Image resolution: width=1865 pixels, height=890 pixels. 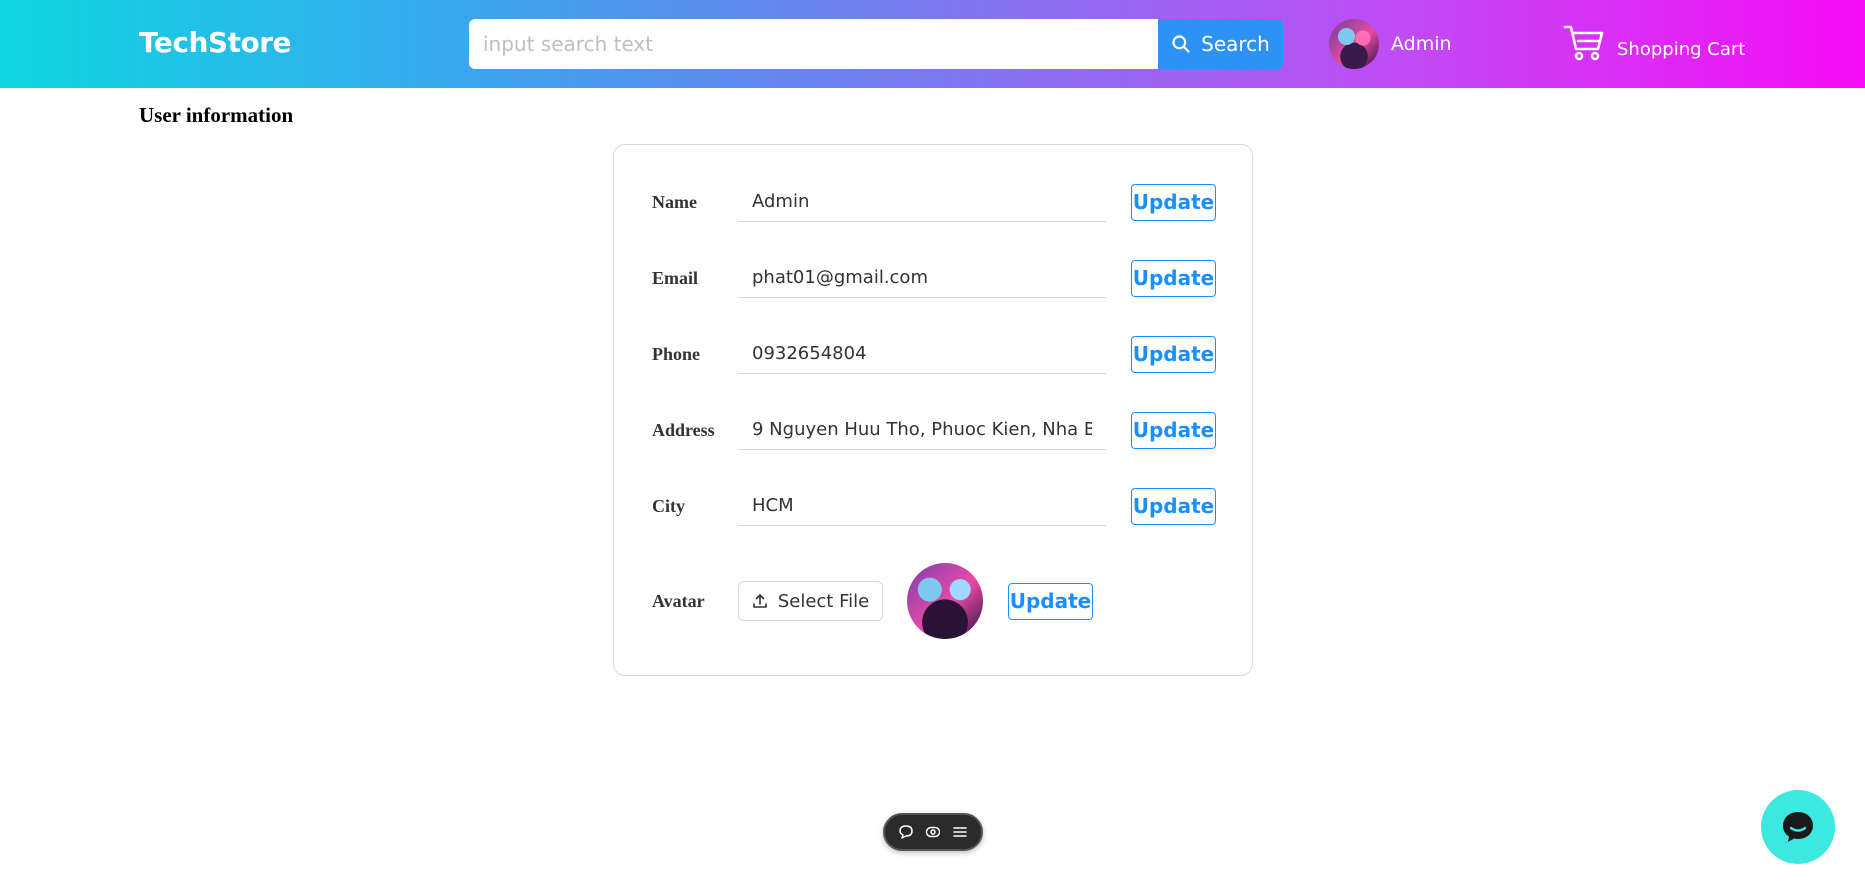 What do you see at coordinates (668, 505) in the screenshot?
I see `city-label: City` at bounding box center [668, 505].